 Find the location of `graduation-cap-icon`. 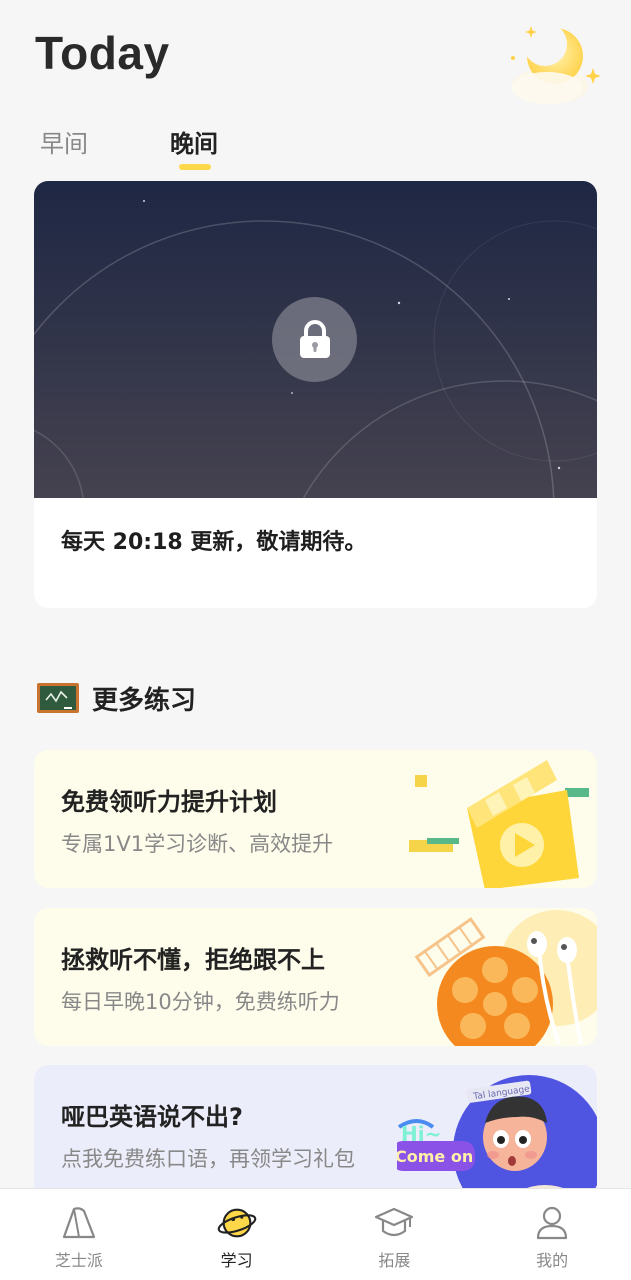

graduation-cap-icon is located at coordinates (394, 1222).